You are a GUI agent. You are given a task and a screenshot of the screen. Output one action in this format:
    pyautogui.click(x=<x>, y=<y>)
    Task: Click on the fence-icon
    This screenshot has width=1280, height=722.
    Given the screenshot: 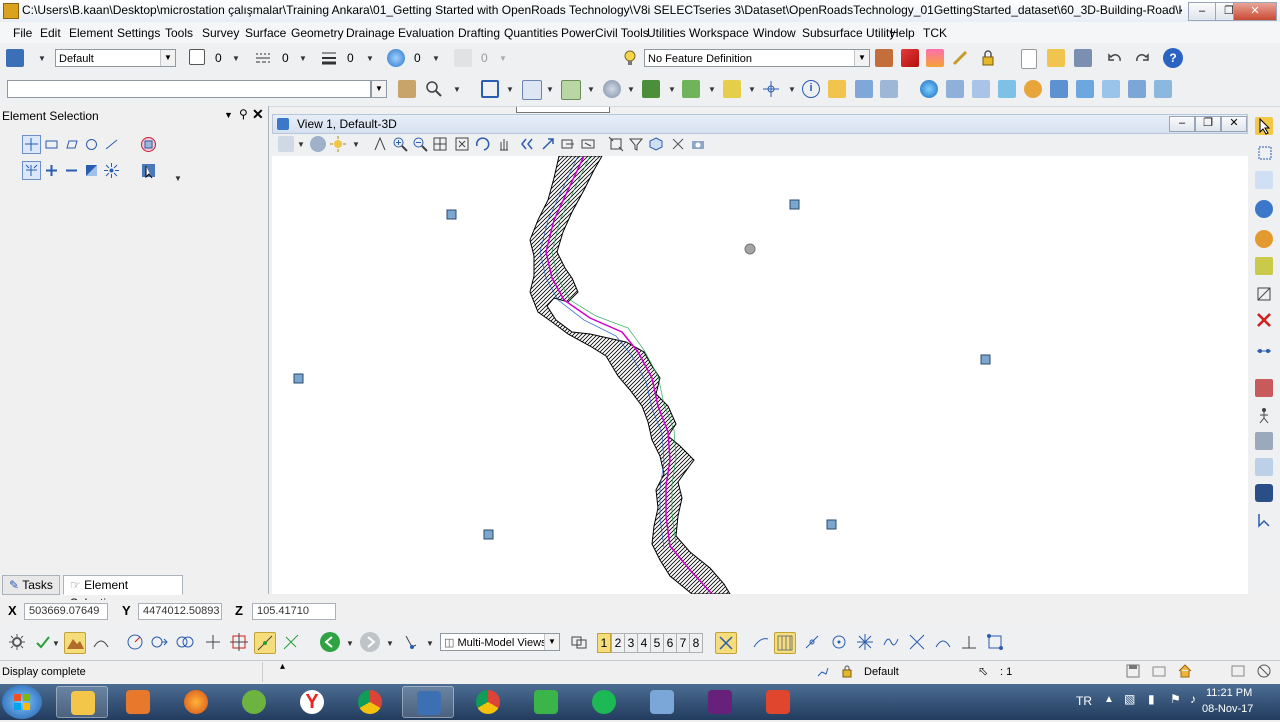 What is the action you would take?
    pyautogui.click(x=490, y=89)
    